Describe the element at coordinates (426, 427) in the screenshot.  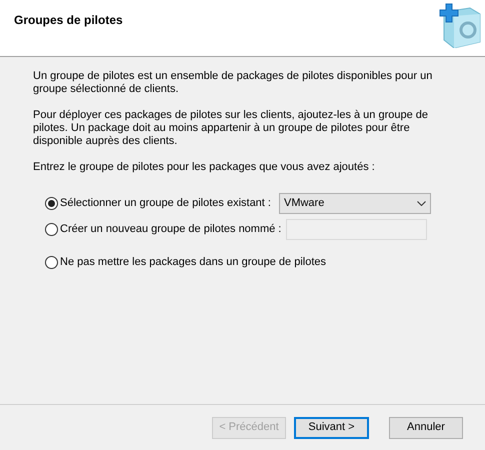
I see `wizard-button: Annuler` at that location.